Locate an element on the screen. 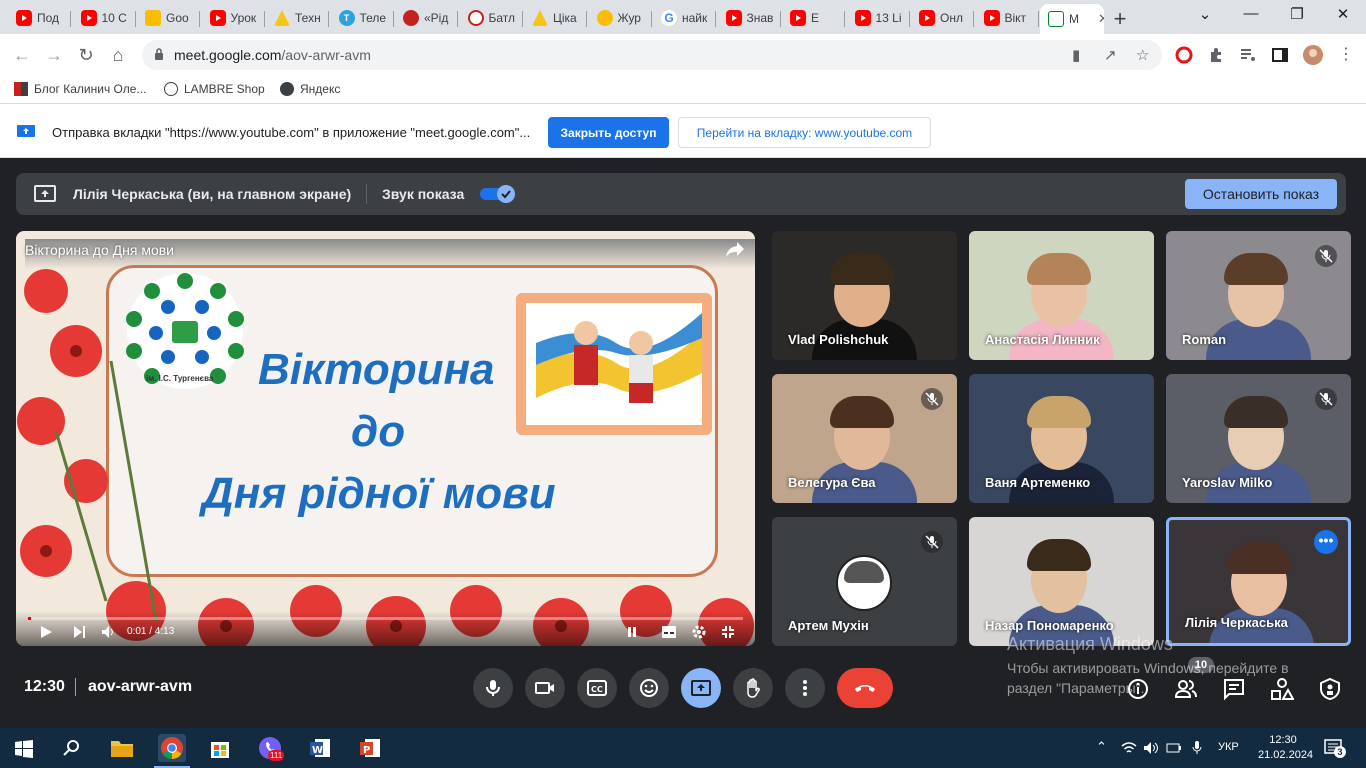 The width and height of the screenshot is (1366, 768). browser-tab: 10 С is located at coordinates (104, 18).